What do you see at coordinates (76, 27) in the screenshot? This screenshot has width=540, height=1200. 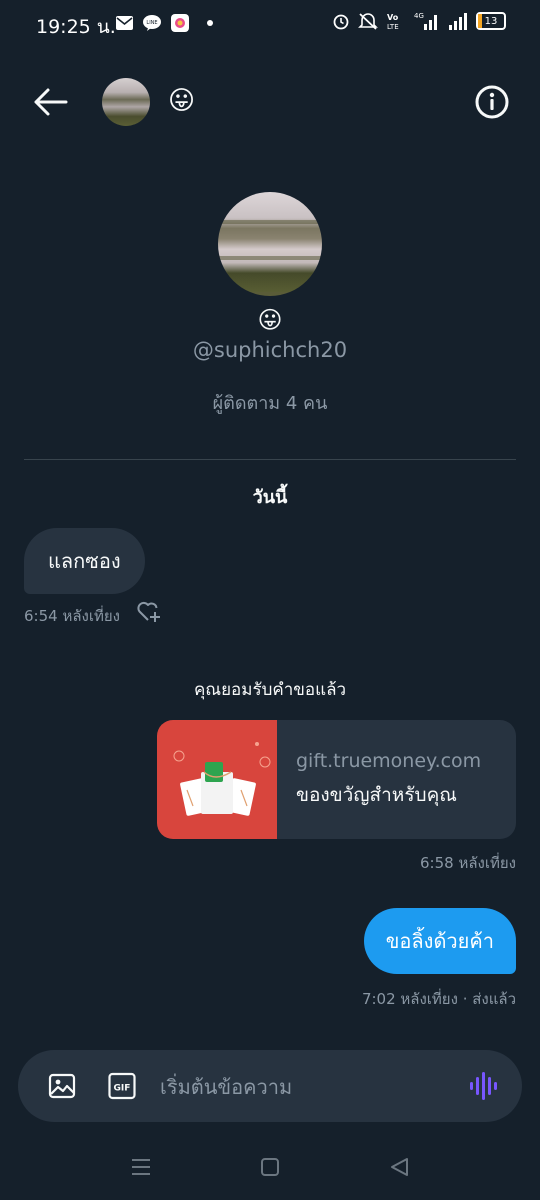 I see `status-time: 19:25 น.` at bounding box center [76, 27].